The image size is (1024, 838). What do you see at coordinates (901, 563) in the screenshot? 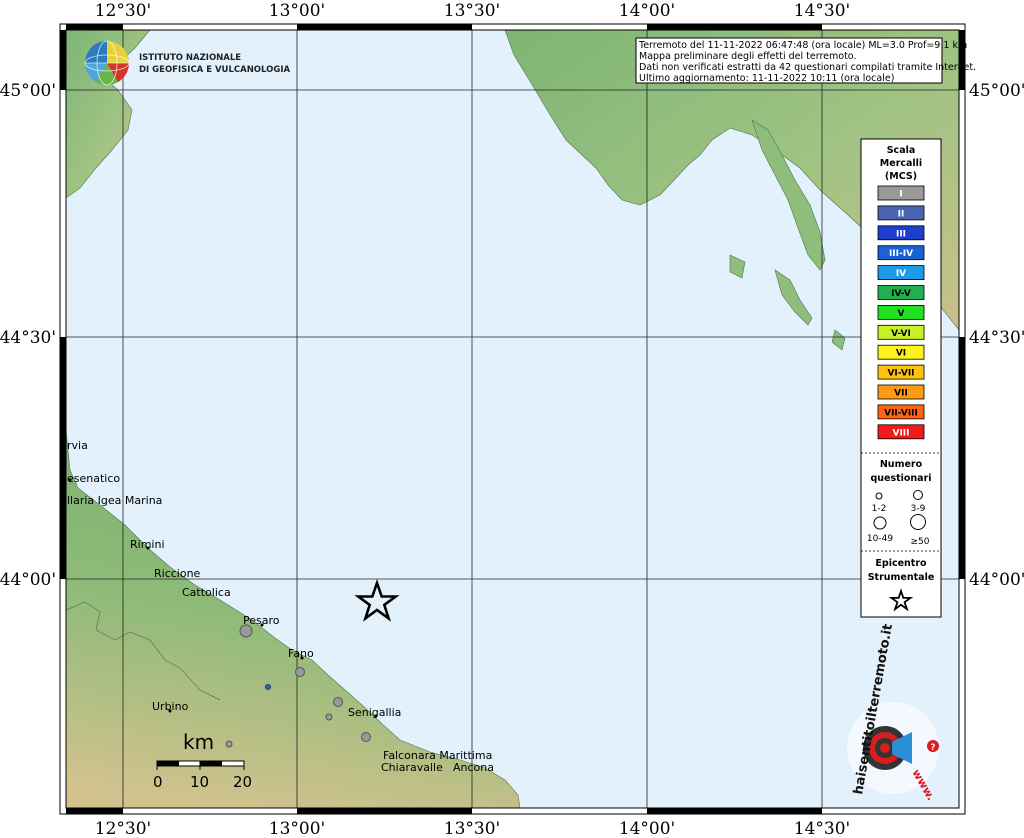
I see `legend-epicenter-title: Epicentro` at bounding box center [901, 563].